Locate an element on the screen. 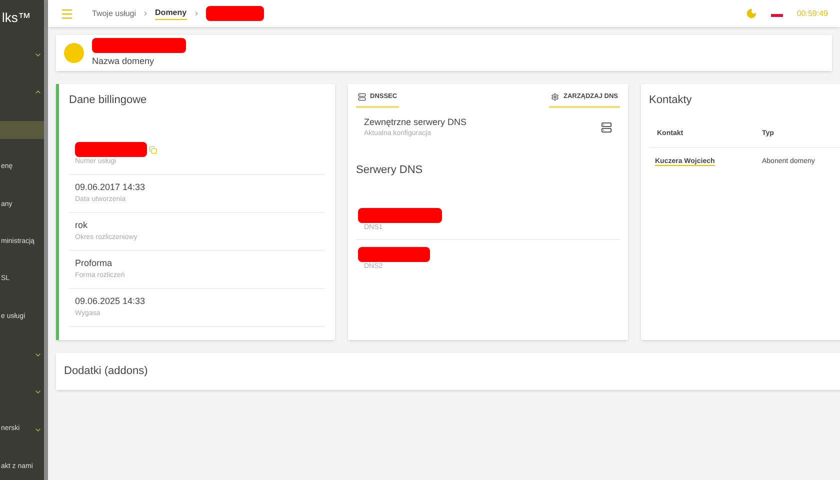  scrollbar is located at coordinates (46, 240).